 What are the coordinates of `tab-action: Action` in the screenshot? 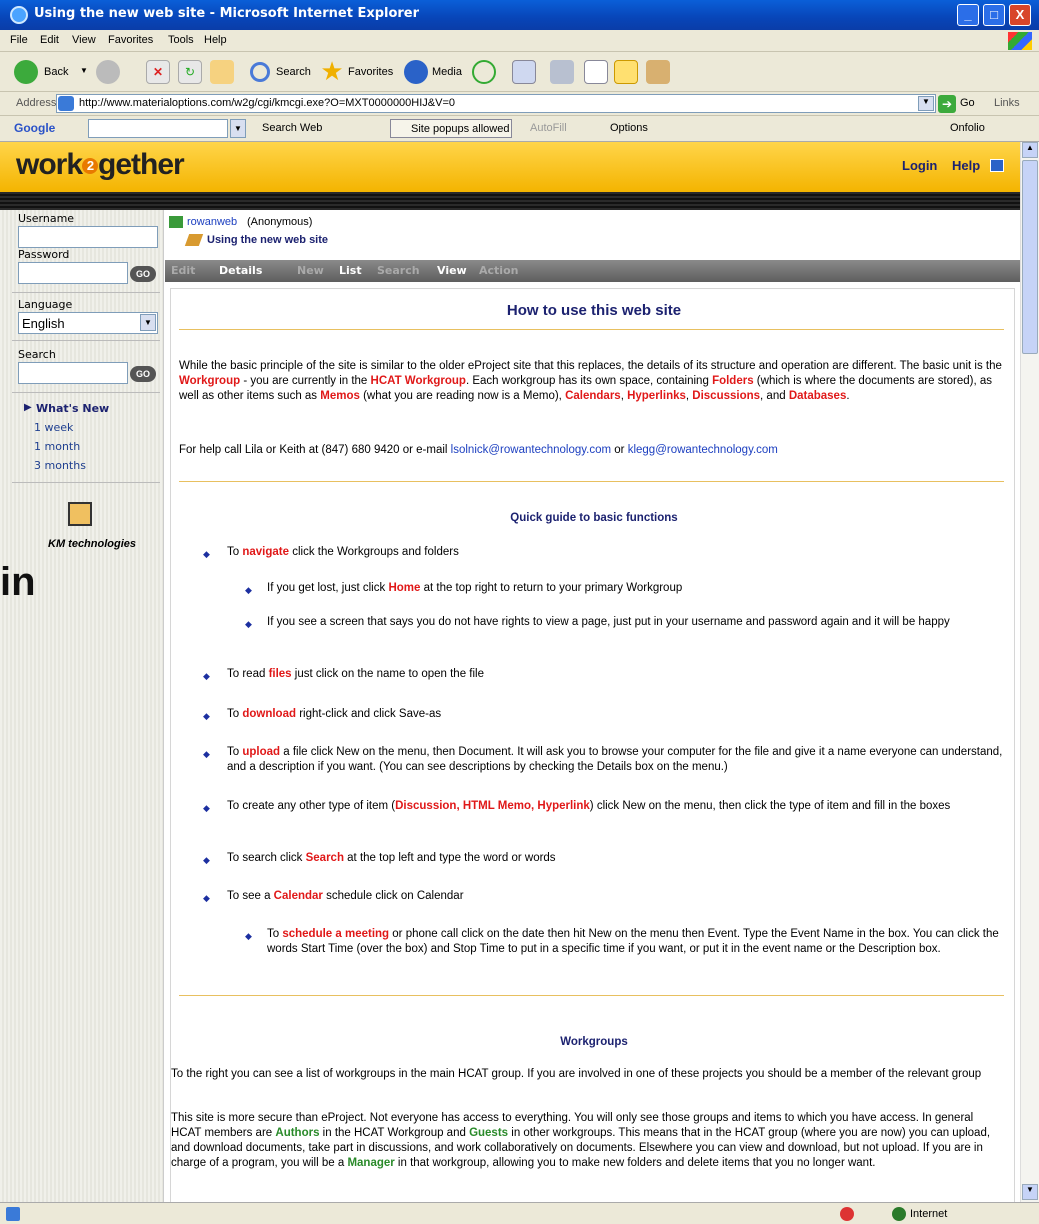 It's located at (498, 270).